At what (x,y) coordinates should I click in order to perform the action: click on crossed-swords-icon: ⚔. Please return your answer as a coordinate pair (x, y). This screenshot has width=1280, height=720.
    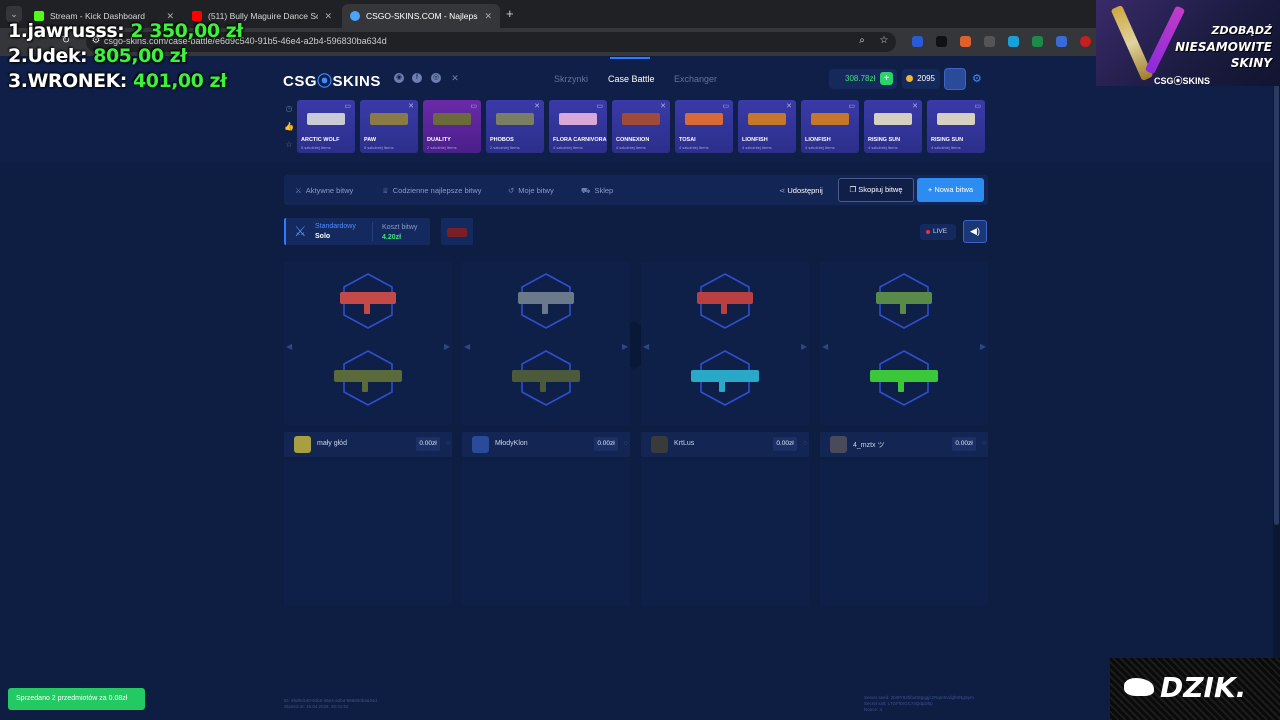
    Looking at the image, I should click on (300, 231).